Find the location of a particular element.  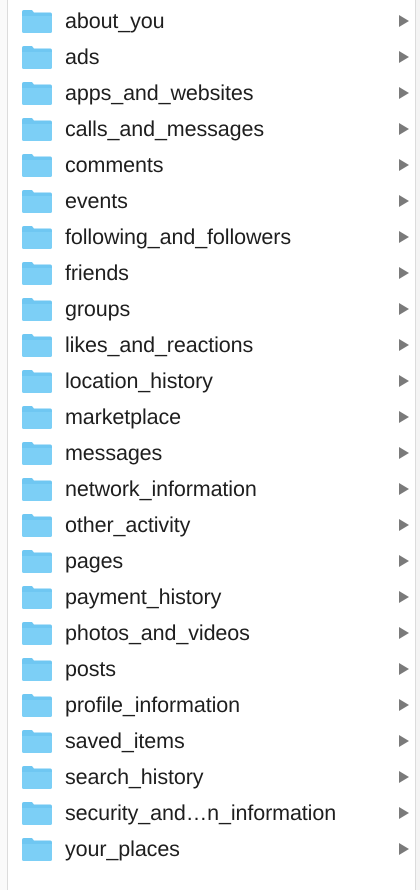

folder-row: about_you is located at coordinates (211, 21).